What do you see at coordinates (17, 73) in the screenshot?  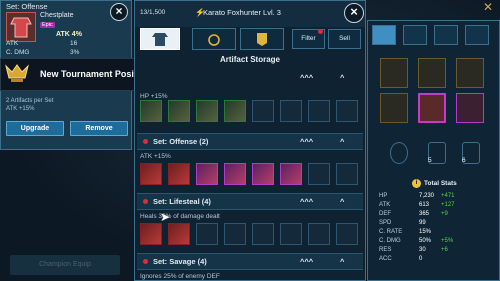 I see `trophy-icon` at bounding box center [17, 73].